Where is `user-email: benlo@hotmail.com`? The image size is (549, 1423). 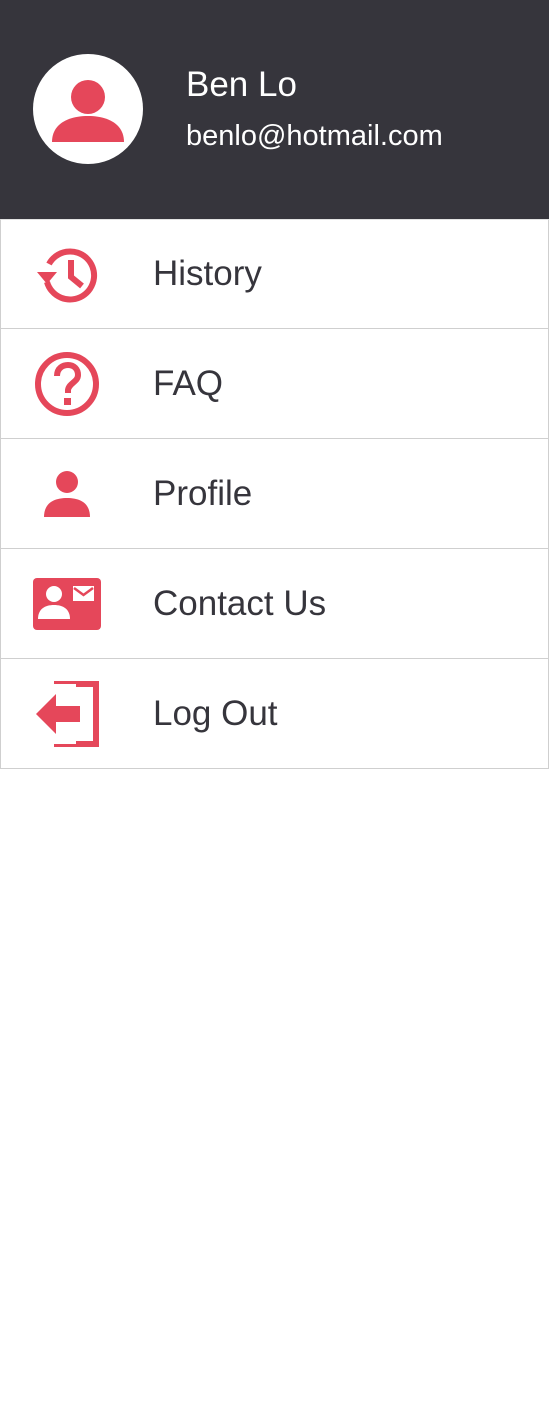 user-email: benlo@hotmail.com is located at coordinates (314, 136).